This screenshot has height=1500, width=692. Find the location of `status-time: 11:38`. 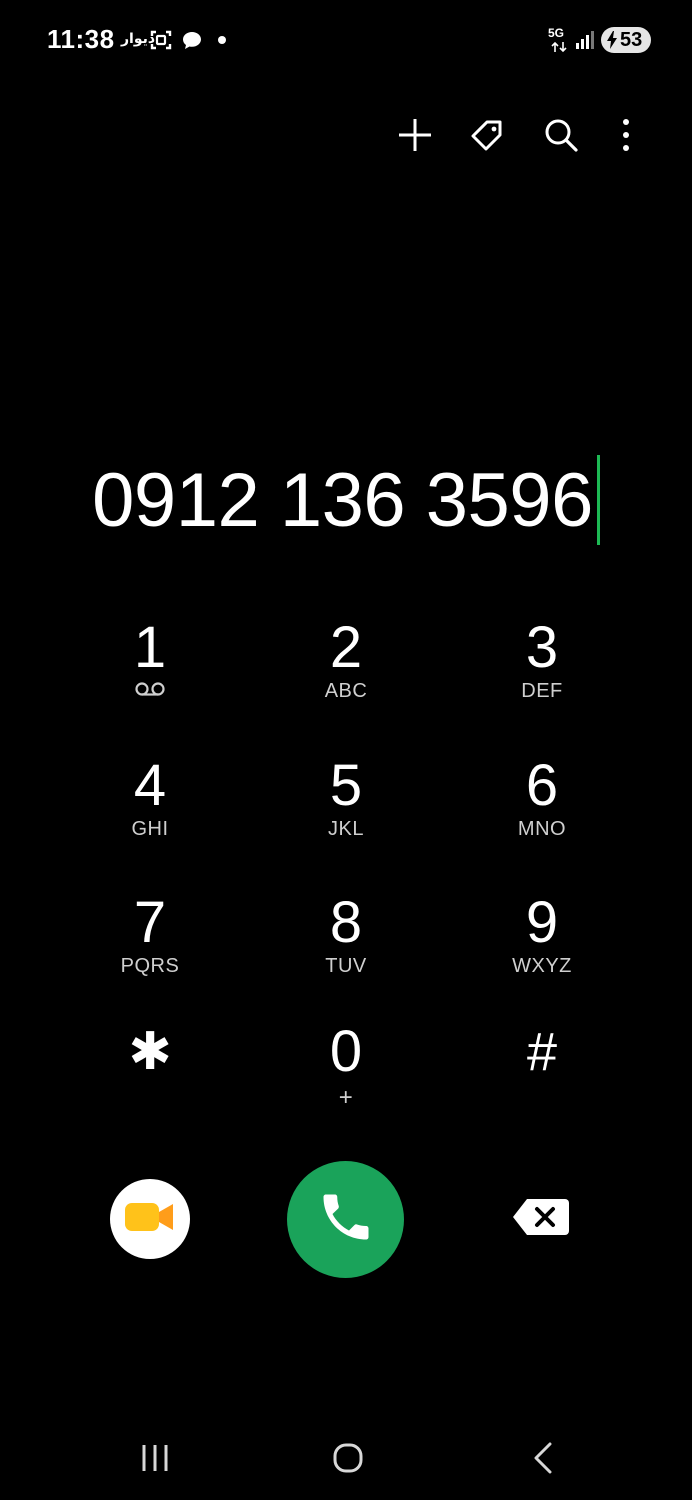

status-time: 11:38 is located at coordinates (81, 39).